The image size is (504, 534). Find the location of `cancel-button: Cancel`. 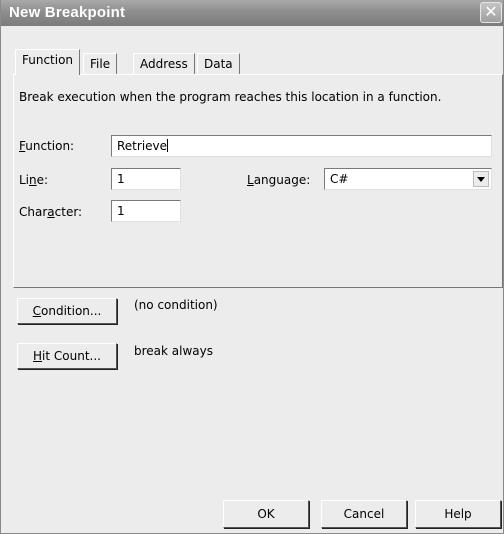

cancel-button: Cancel is located at coordinates (364, 514).